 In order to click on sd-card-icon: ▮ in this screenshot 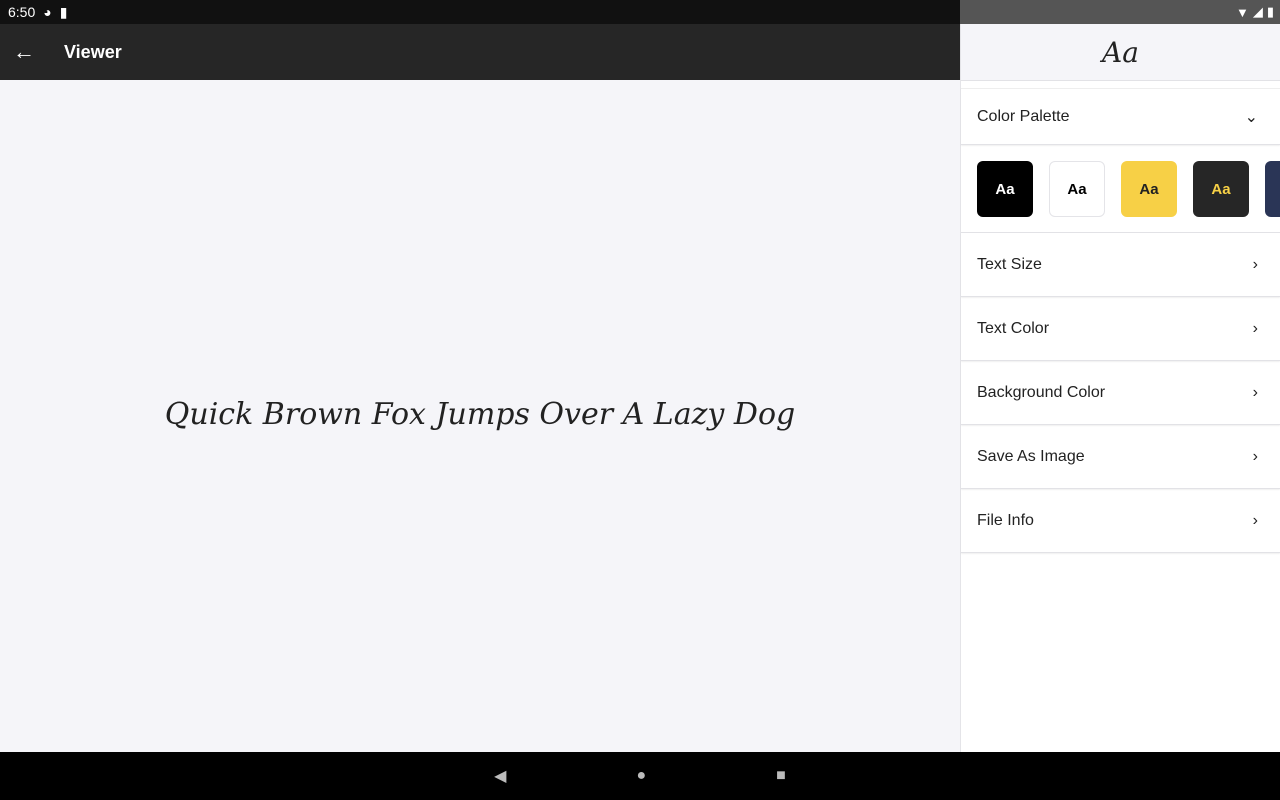, I will do `click(63, 11)`.